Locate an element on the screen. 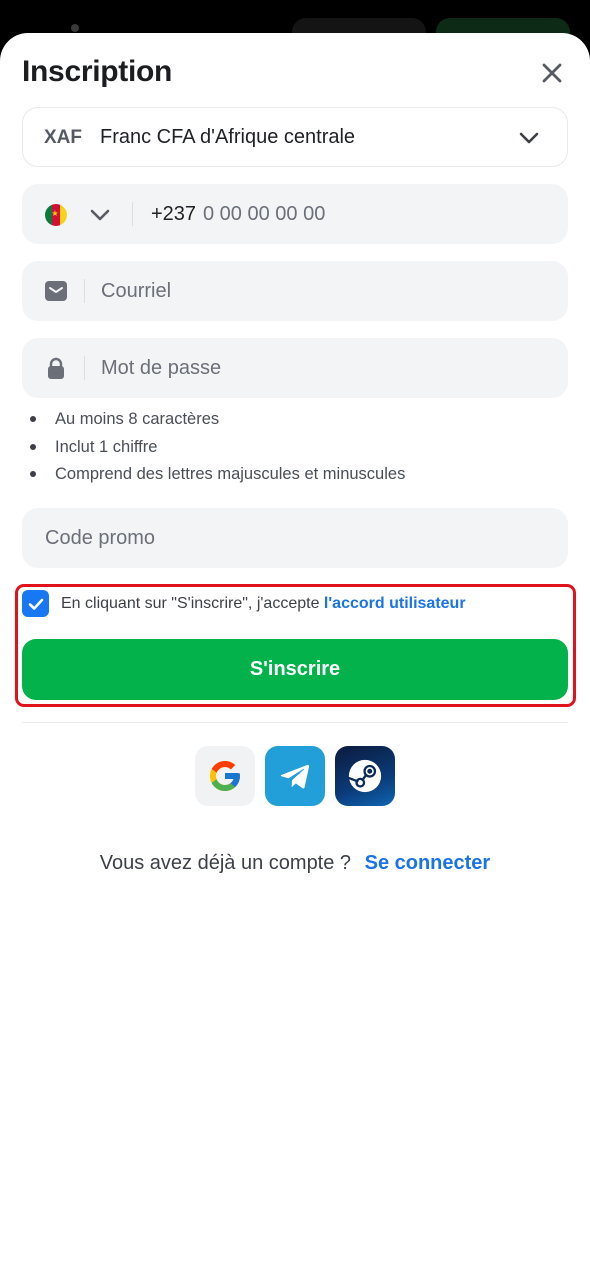 This screenshot has height=1280, width=590. google-login-button is located at coordinates (225, 776).